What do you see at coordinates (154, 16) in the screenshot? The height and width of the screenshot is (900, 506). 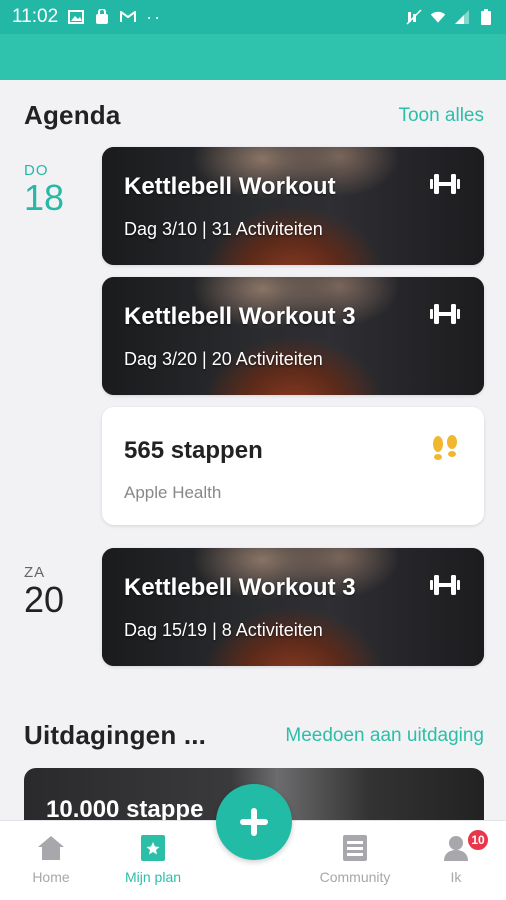 I see `status-more-dots: ··` at bounding box center [154, 16].